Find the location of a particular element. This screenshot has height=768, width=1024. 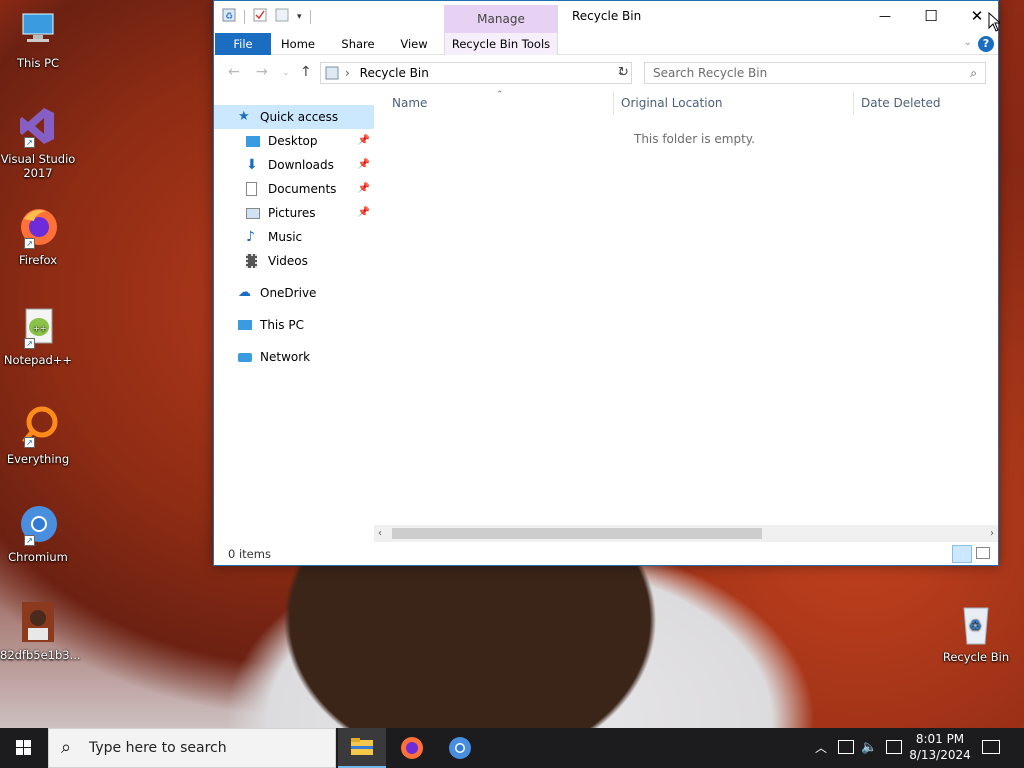

search-icon: ⌕ is located at coordinates (973, 73).